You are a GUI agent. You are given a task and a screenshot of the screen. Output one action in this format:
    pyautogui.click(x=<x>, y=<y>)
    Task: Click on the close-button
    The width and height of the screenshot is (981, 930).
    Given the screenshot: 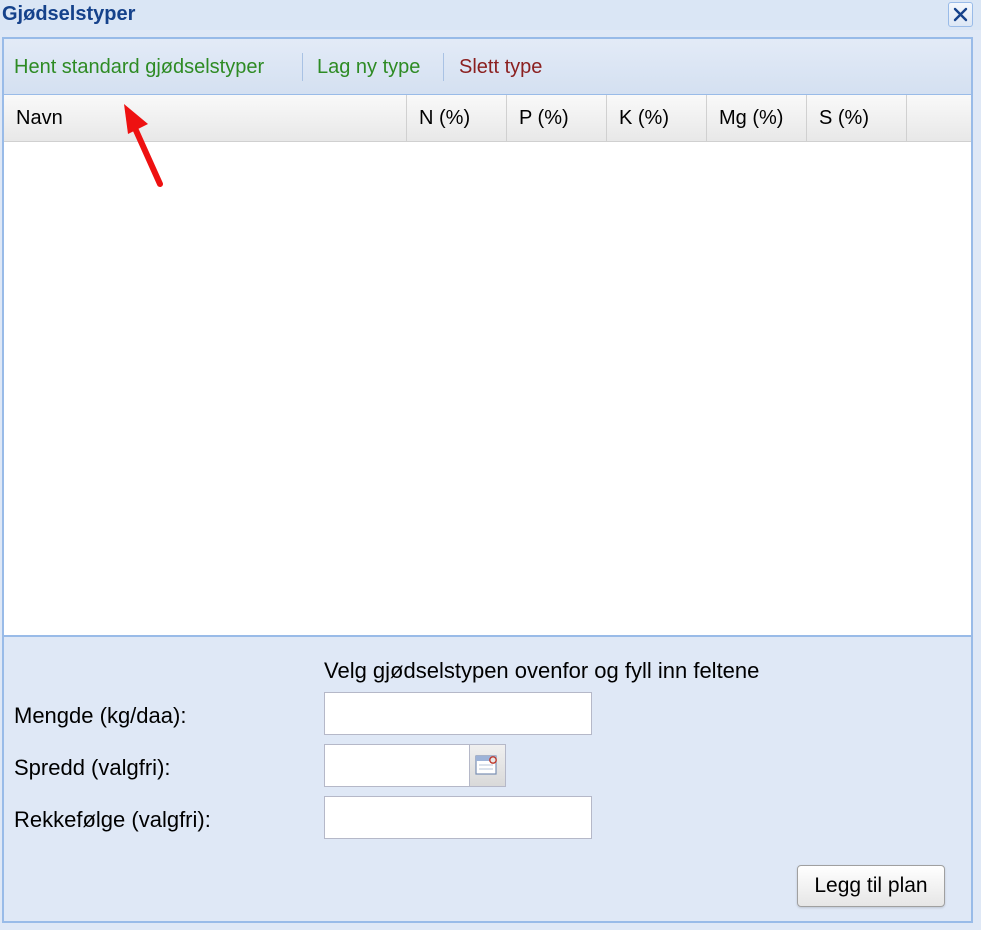 What is the action you would take?
    pyautogui.click(x=960, y=14)
    